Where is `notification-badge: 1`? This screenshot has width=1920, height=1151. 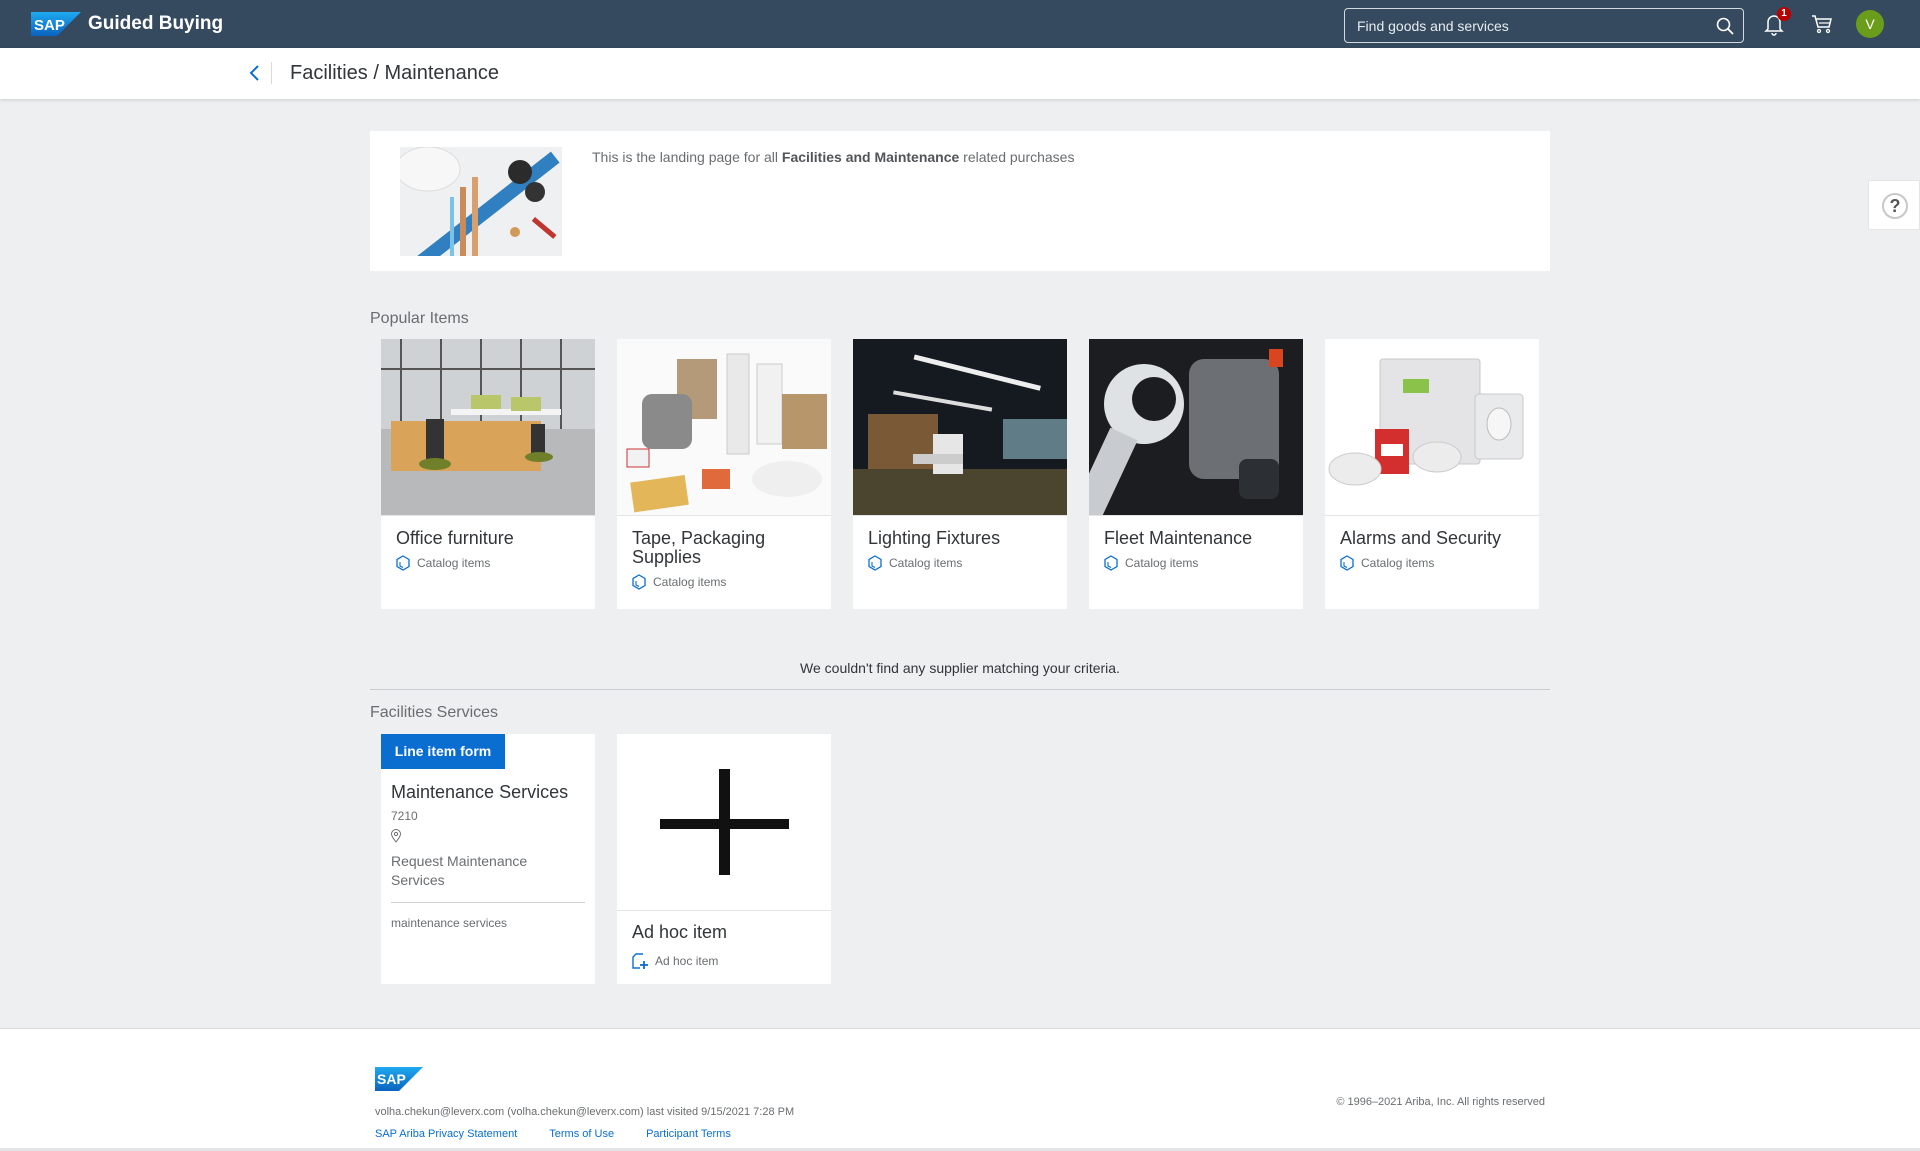 notification-badge: 1 is located at coordinates (1784, 14).